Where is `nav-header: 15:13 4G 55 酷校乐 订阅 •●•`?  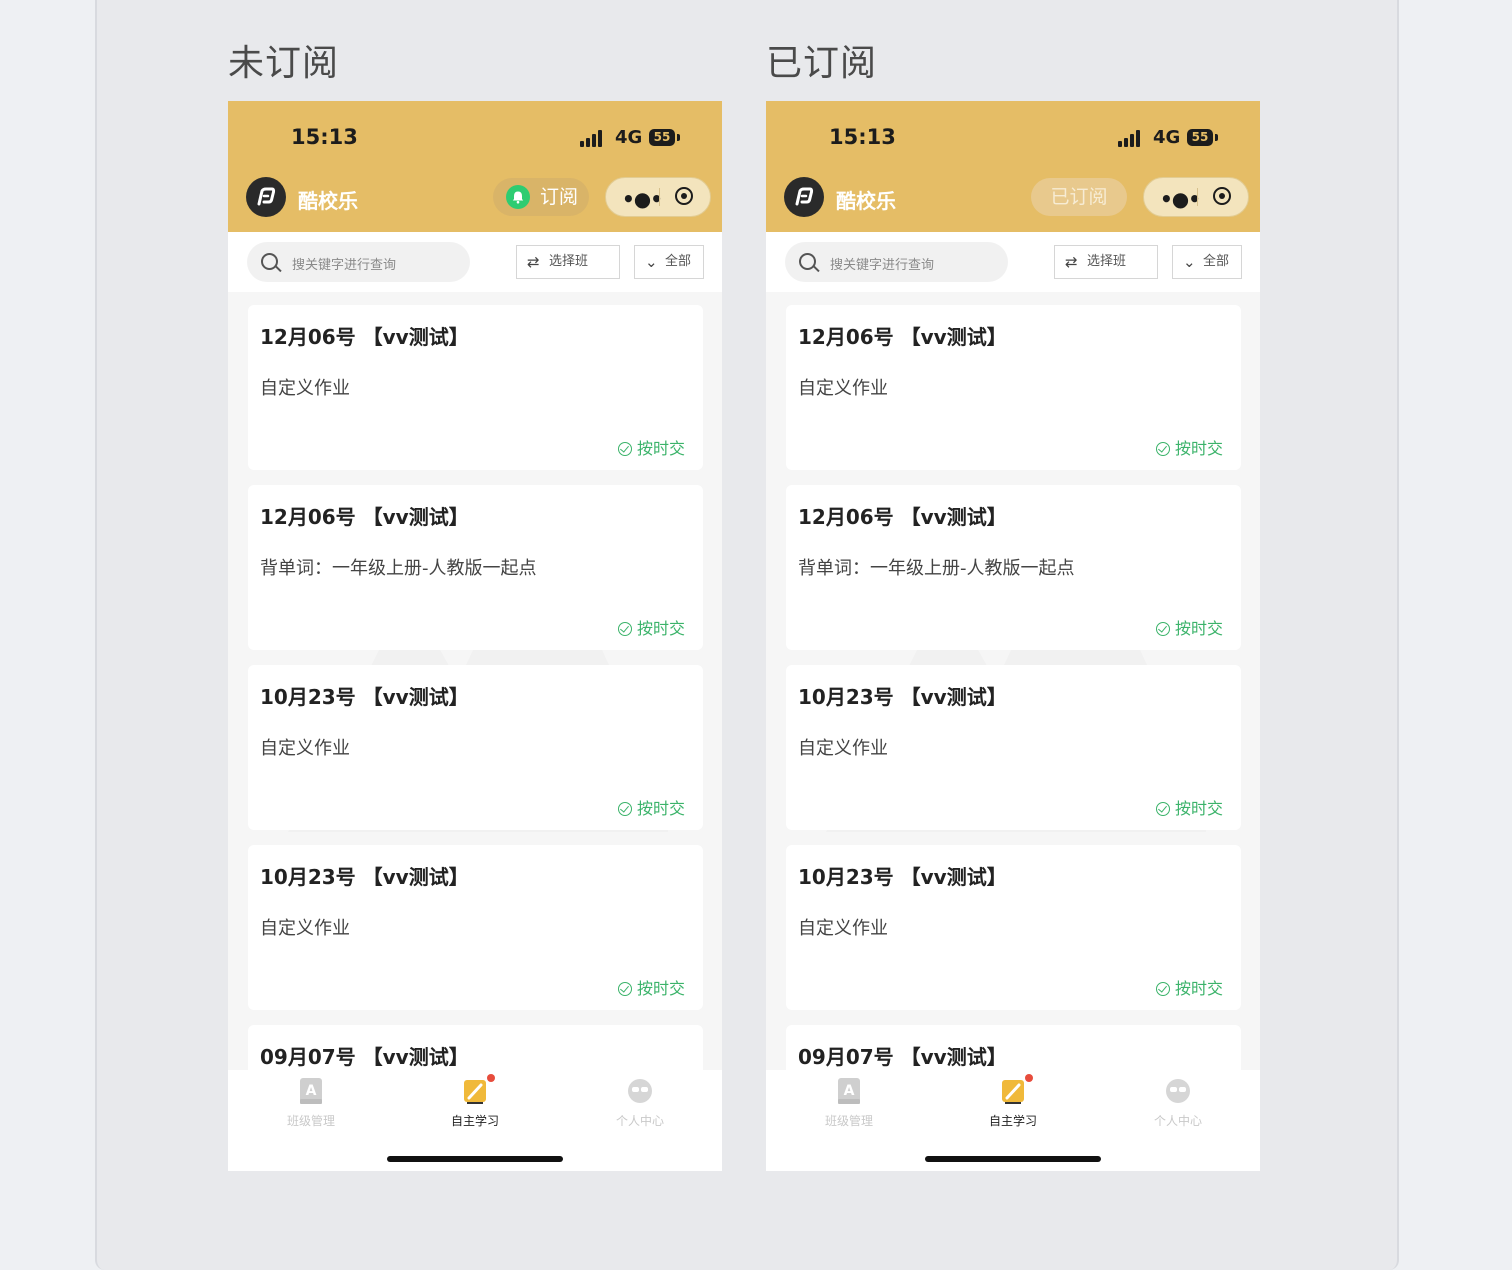
nav-header: 15:13 4G 55 酷校乐 订阅 •●• is located at coordinates (475, 166).